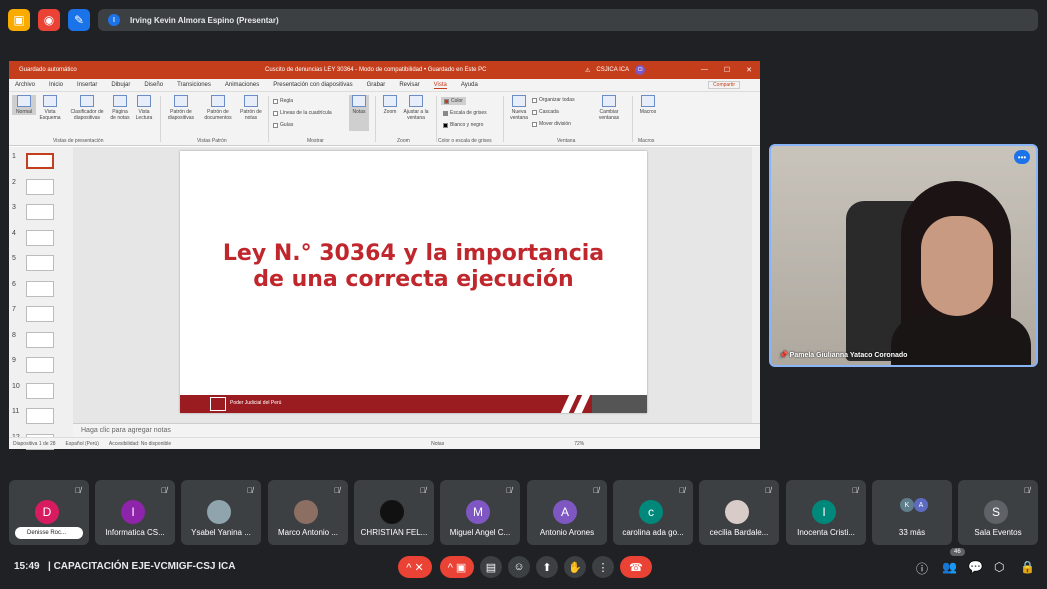 The image size is (1047, 589). Describe the element at coordinates (567, 512) in the screenshot. I see `participant-tile: 🎙̸ A Antonio Arones` at that location.